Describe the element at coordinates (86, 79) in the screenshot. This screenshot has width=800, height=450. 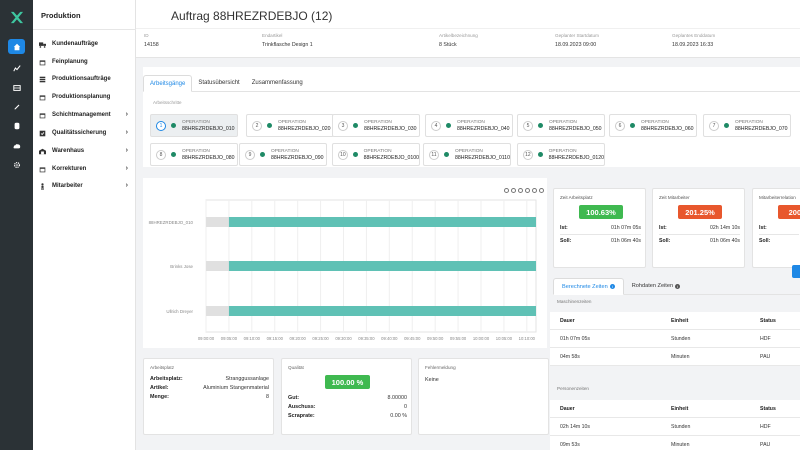
I see `nav-item-produktionsauftraege: Produktionsaufträge` at that location.